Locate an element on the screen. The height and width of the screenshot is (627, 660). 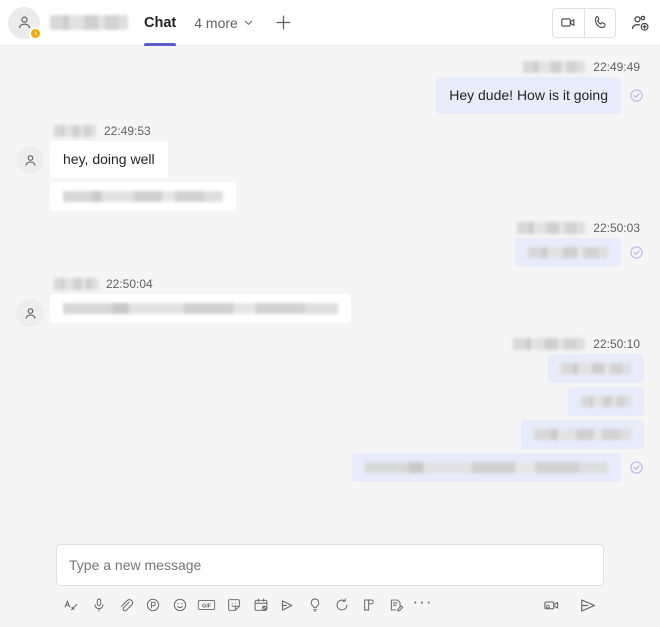
header-actions is located at coordinates (601, 22).